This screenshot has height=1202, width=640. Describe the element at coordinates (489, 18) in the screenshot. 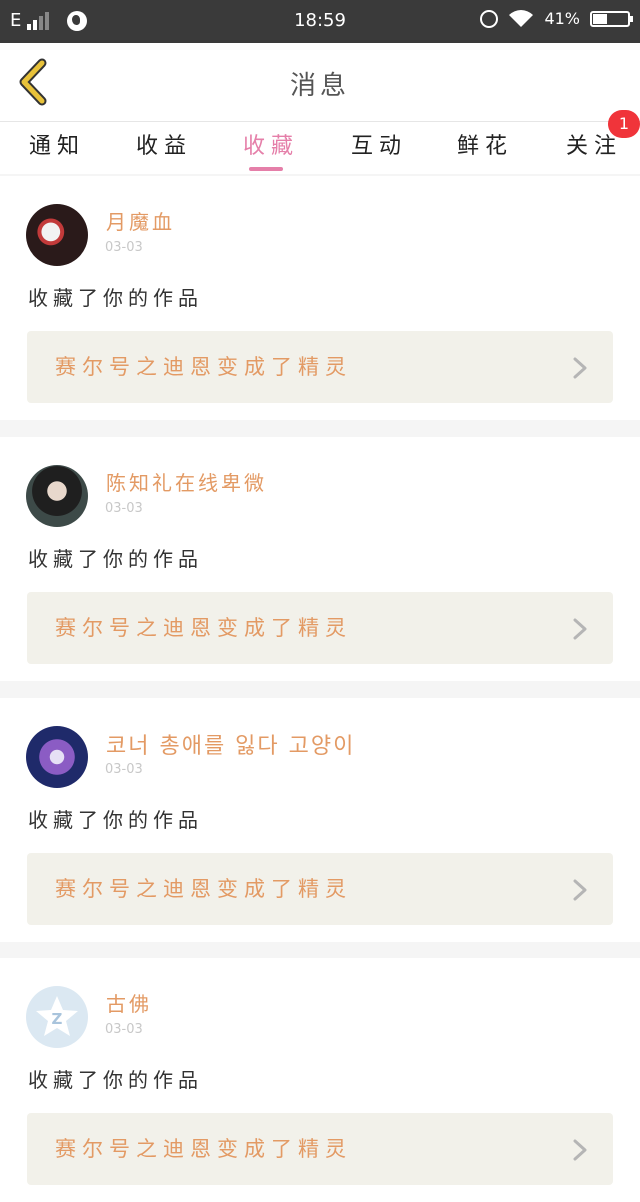

I see `alarm-icon` at that location.